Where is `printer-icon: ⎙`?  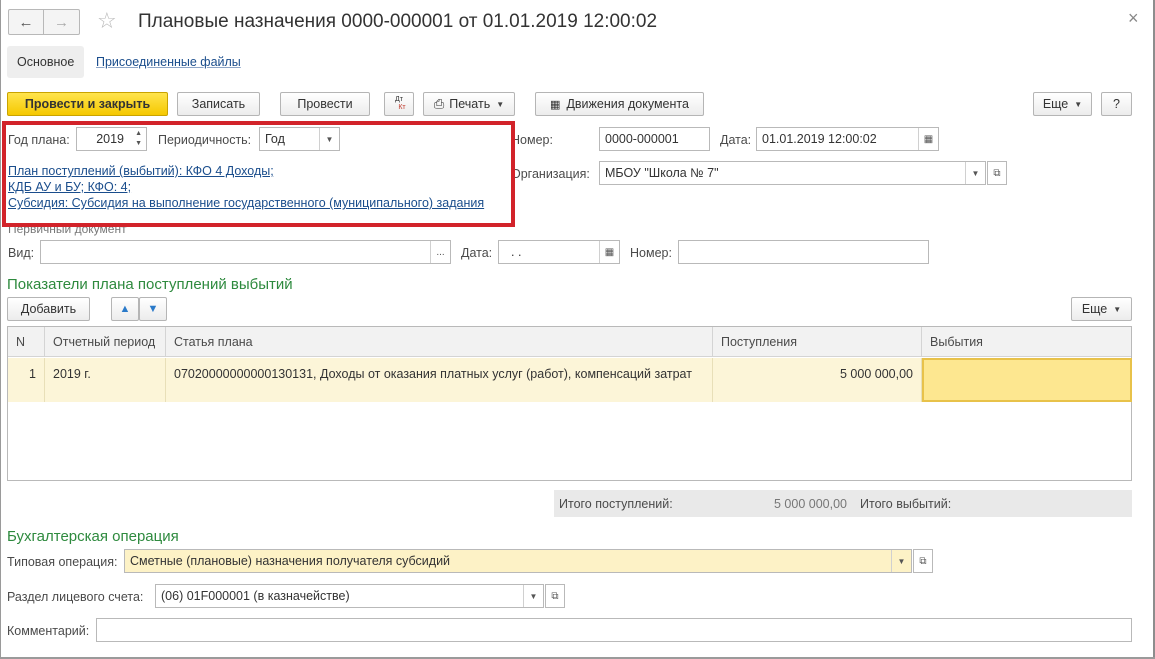
printer-icon: ⎙ is located at coordinates (439, 103).